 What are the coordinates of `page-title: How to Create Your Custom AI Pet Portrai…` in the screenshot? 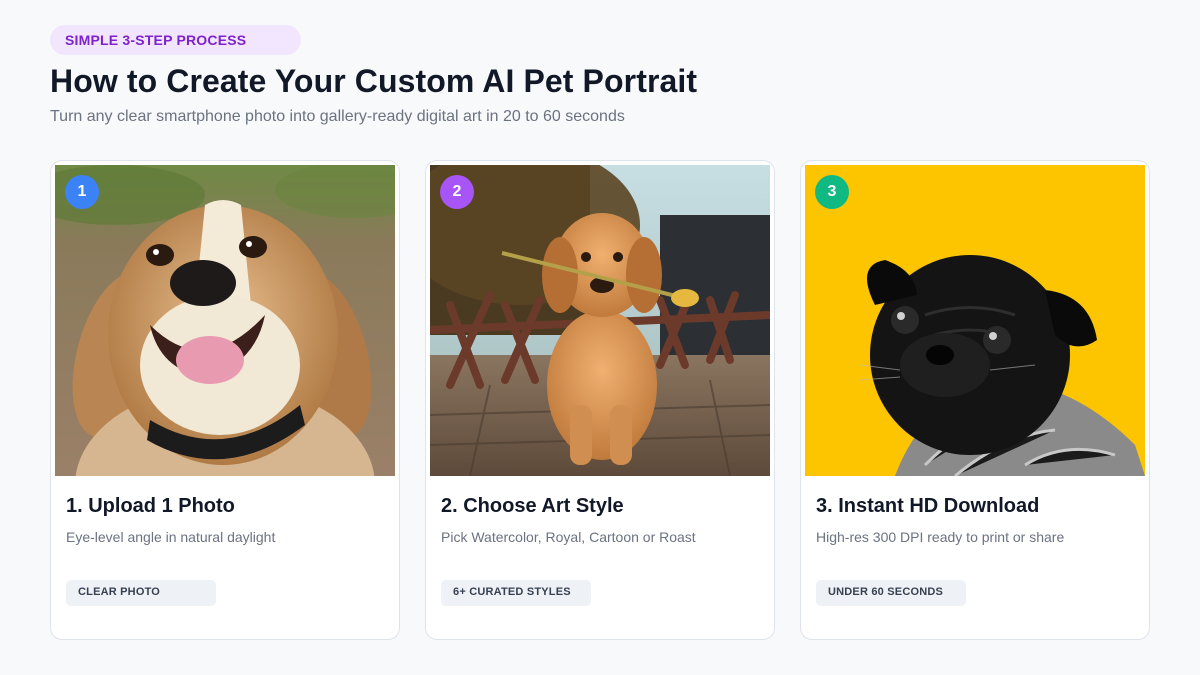 It's located at (374, 81).